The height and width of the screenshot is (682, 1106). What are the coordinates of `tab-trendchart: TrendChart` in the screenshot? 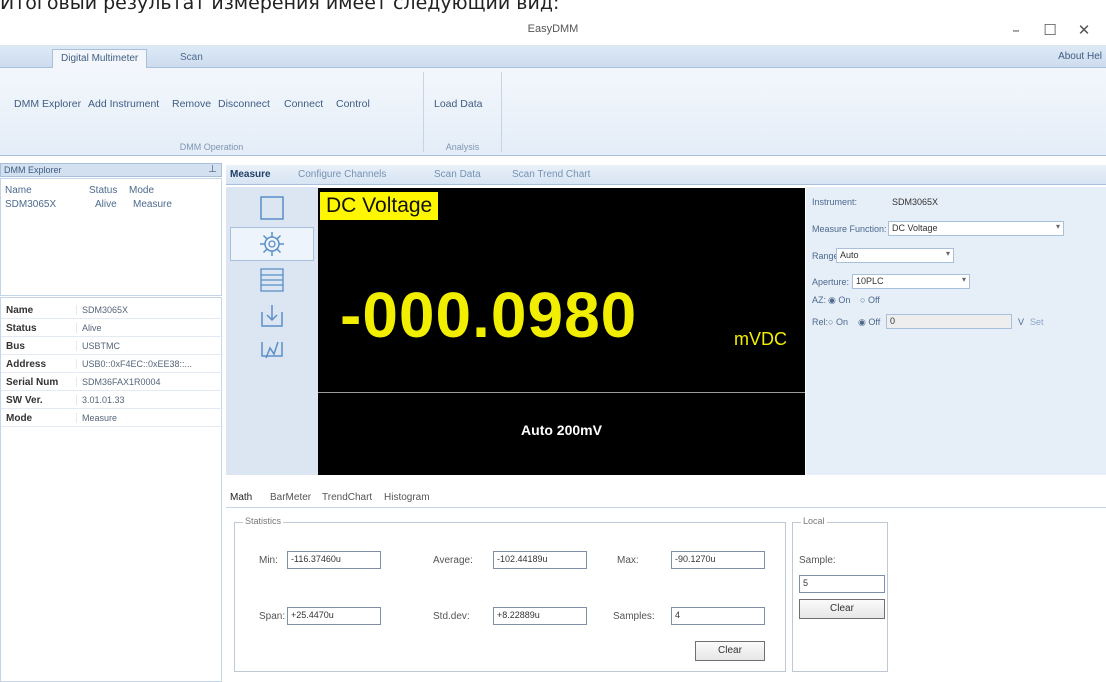 It's located at (347, 497).